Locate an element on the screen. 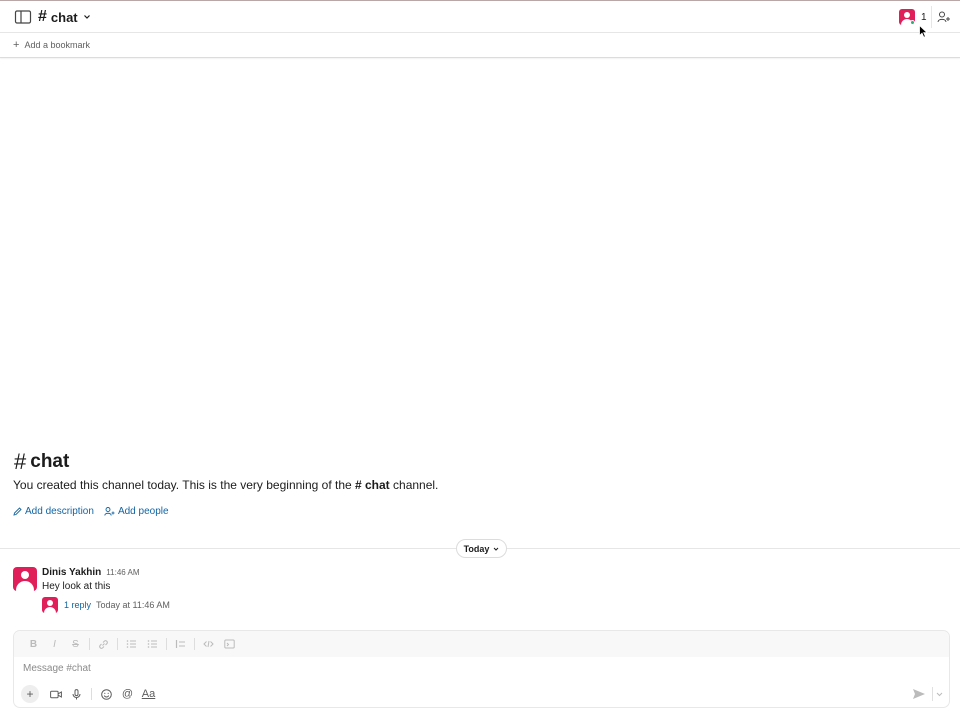  reply-avatar is located at coordinates (50, 605).